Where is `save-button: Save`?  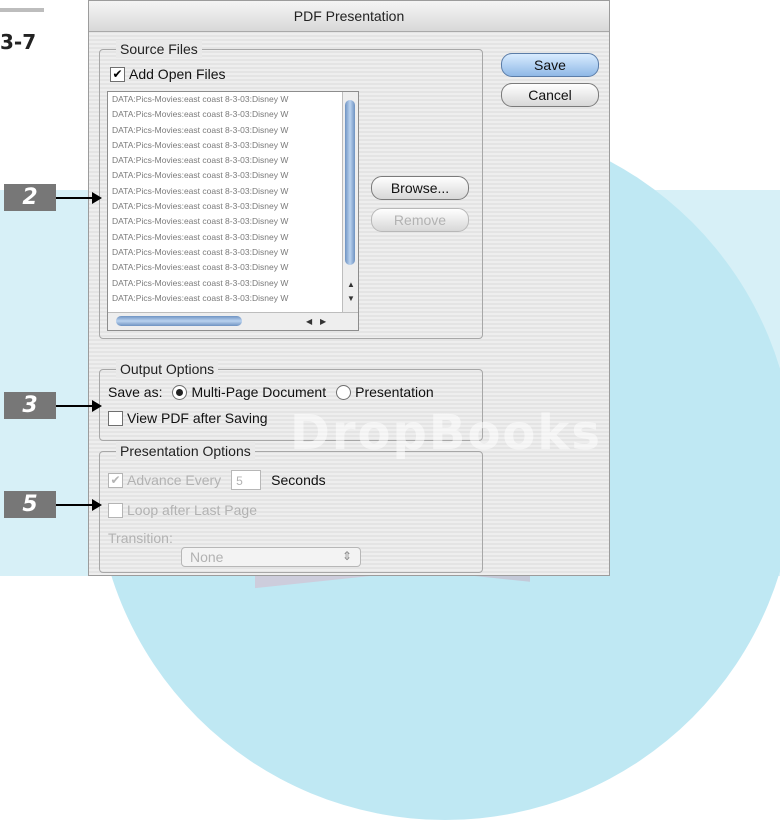
save-button: Save is located at coordinates (550, 65).